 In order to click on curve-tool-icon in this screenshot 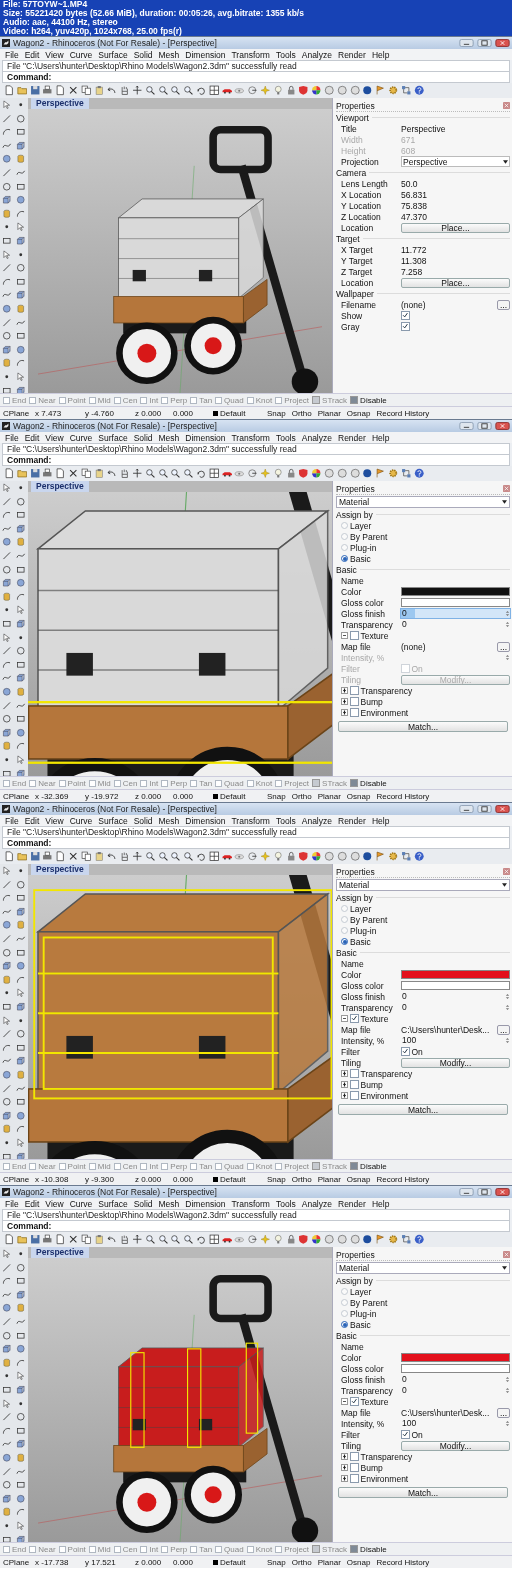, I will do `click(7, 678)`.